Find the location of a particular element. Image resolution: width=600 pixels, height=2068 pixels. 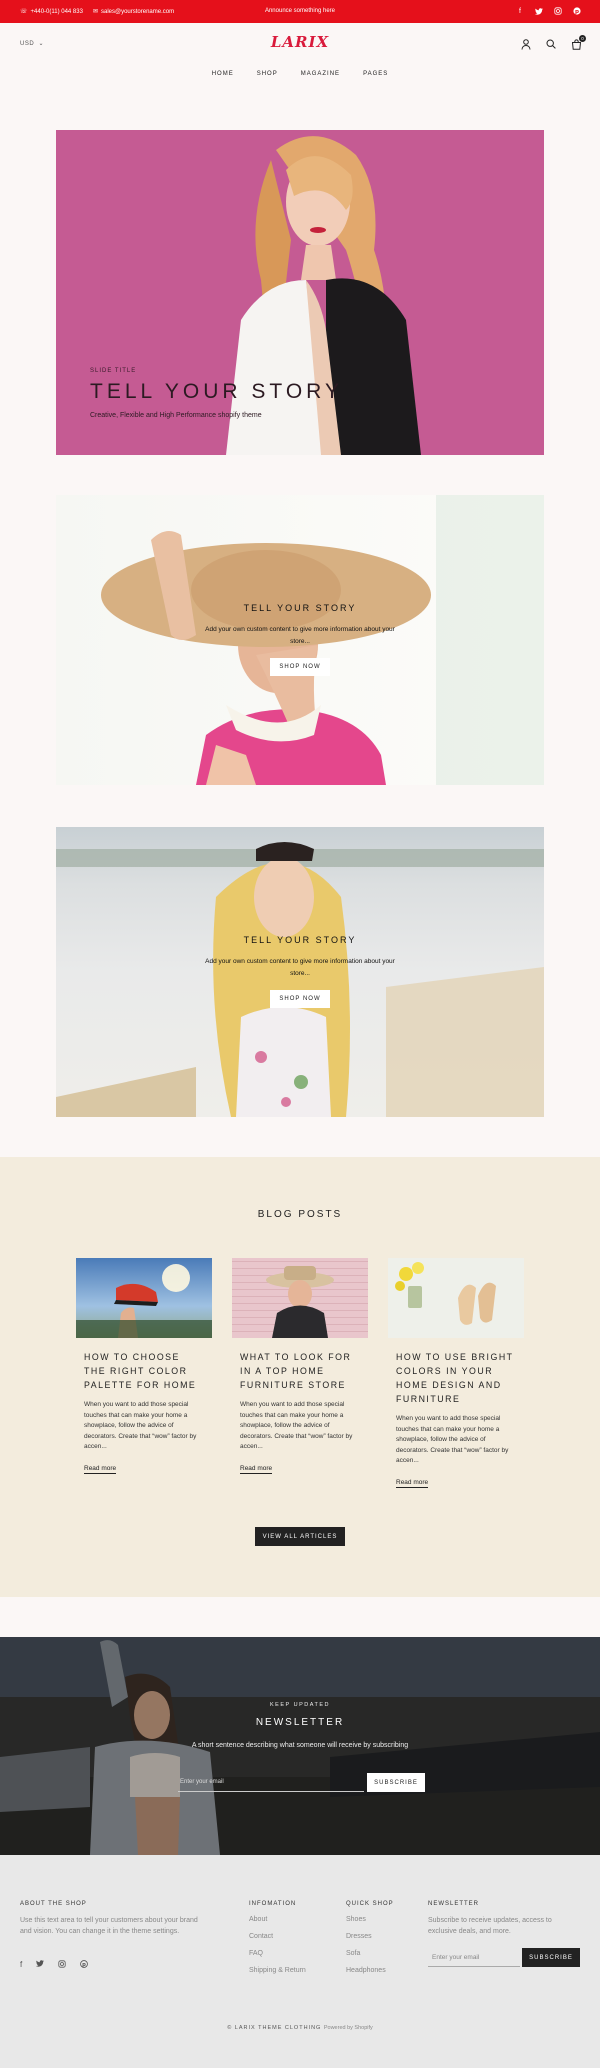

footer-quick-shop-heading: QUICK SHOP is located at coordinates (370, 1904).